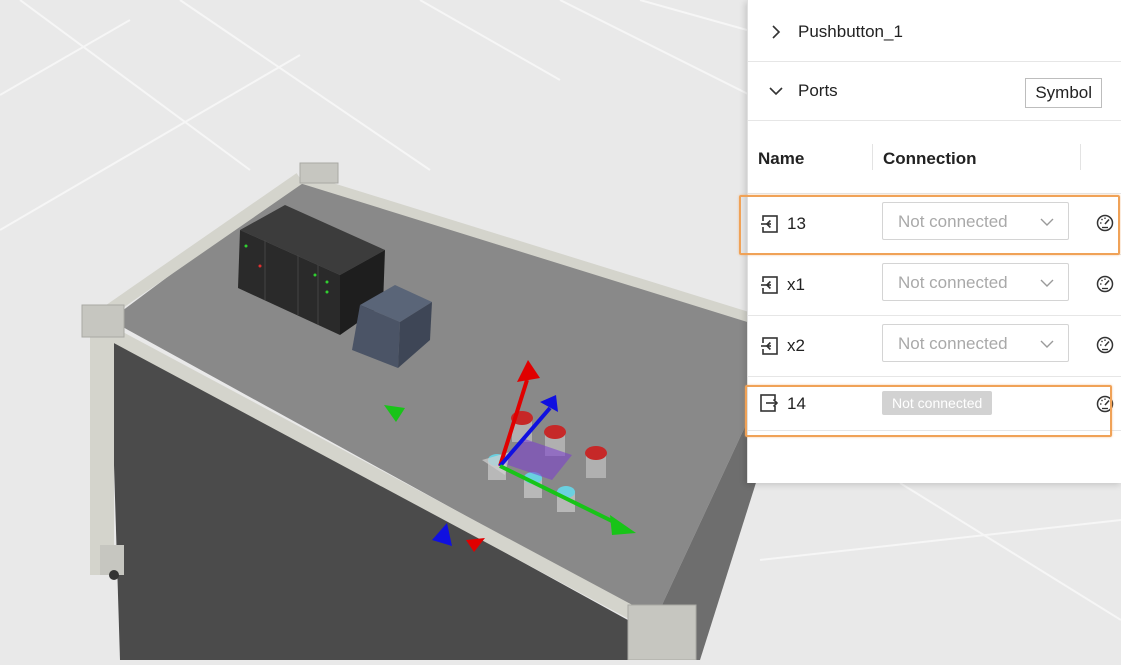 Image resolution: width=1121 pixels, height=665 pixels. I want to click on ports-section-header: Ports Symbol, so click(934, 91).